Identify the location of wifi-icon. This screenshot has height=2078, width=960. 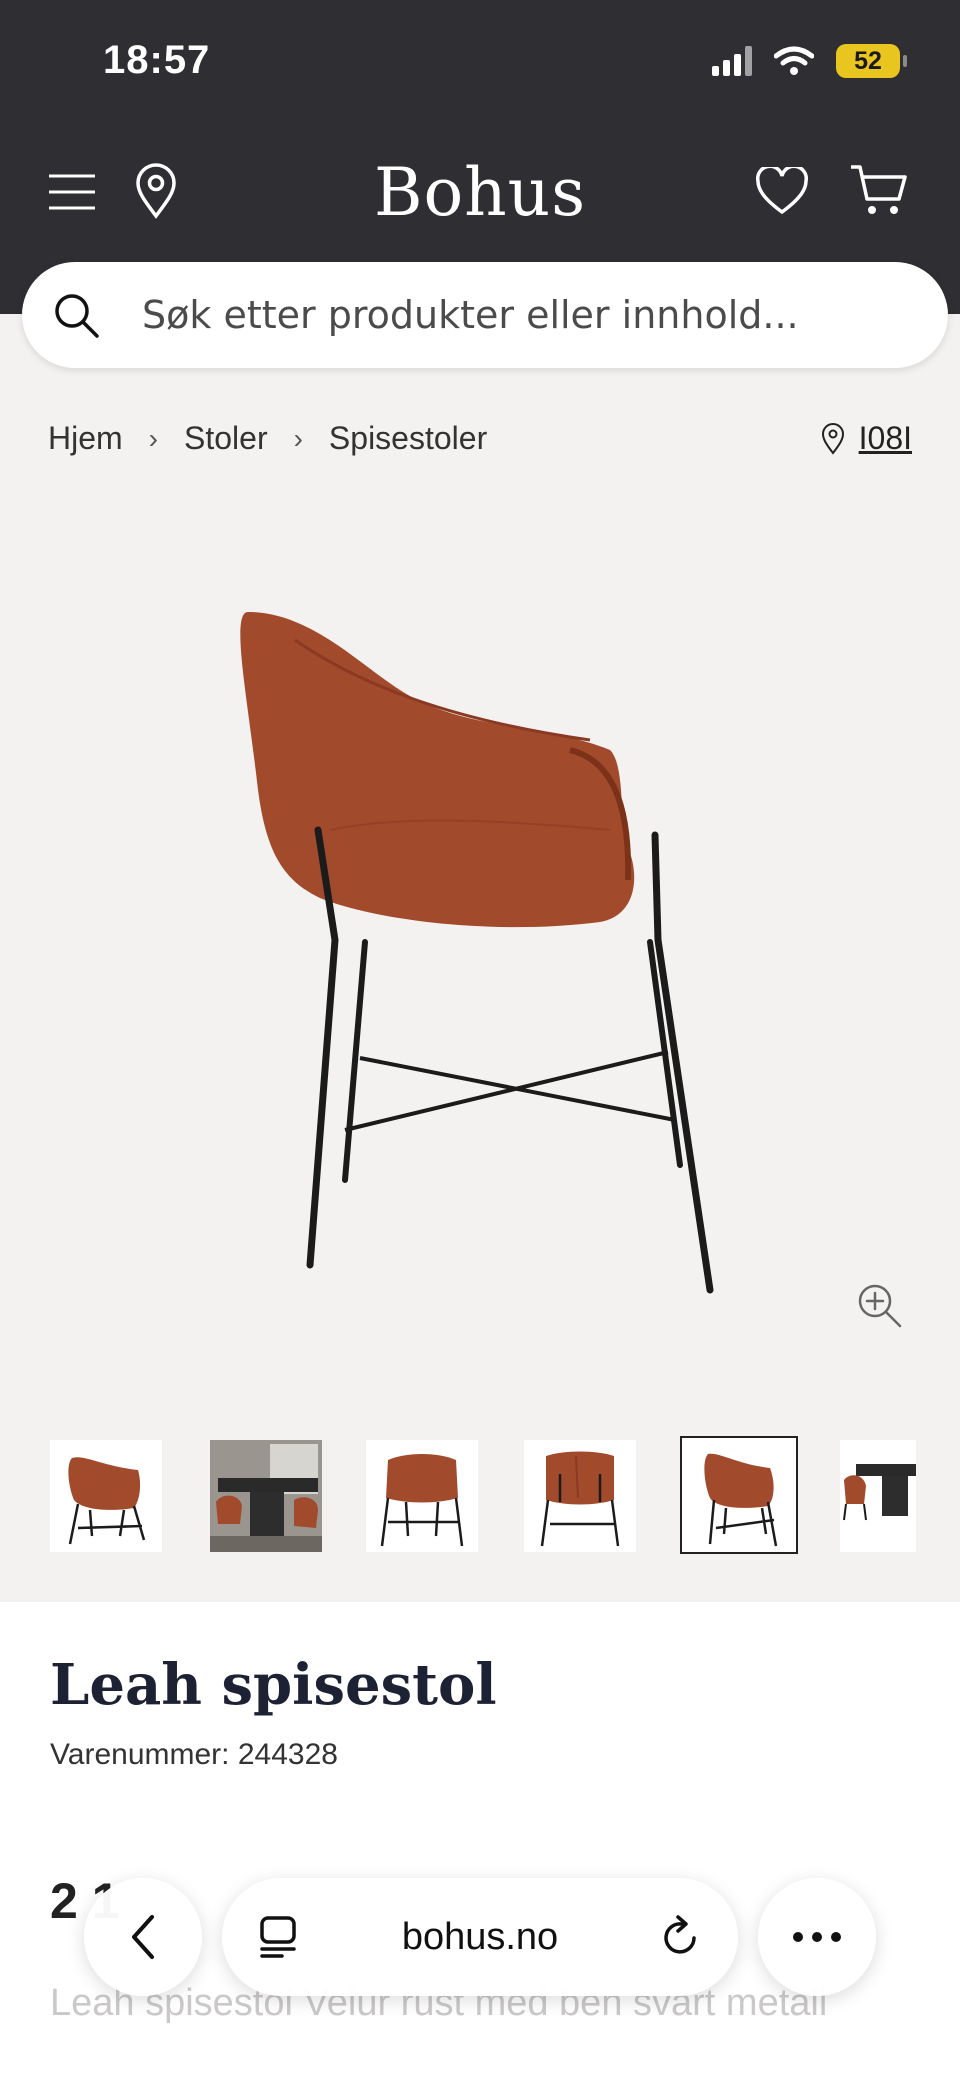
(794, 60).